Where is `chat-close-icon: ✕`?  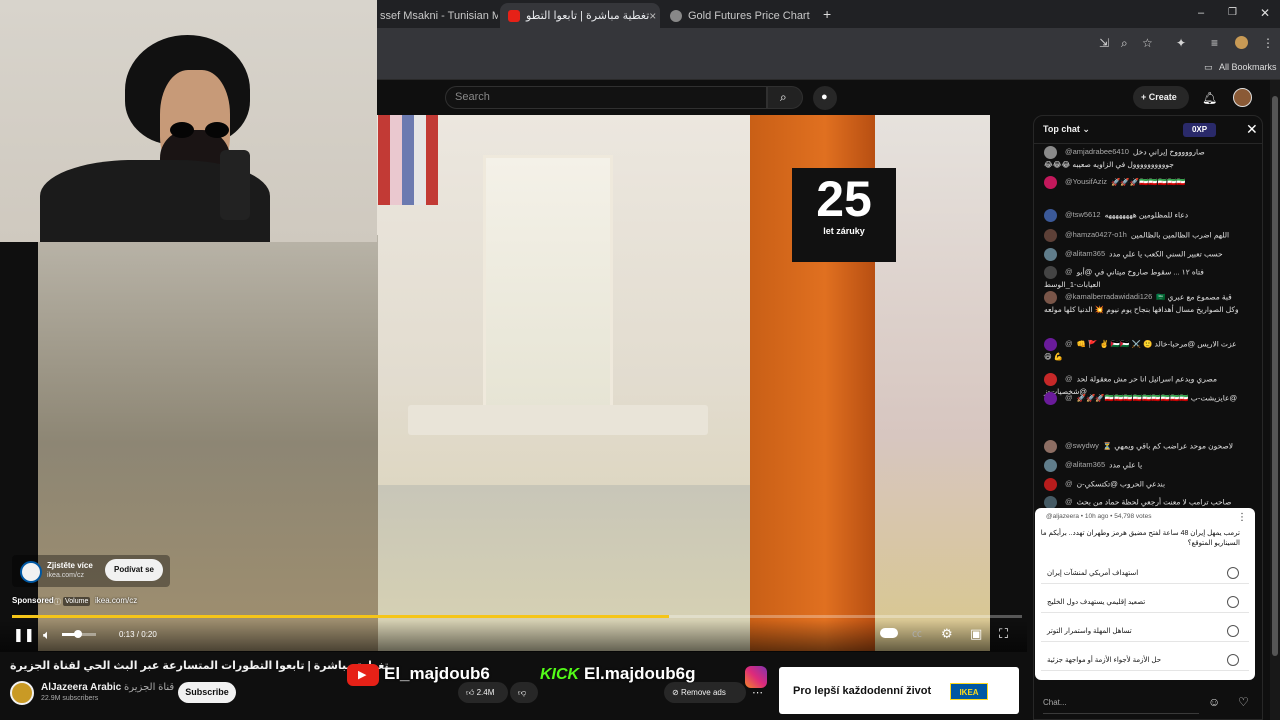 chat-close-icon: ✕ is located at coordinates (1252, 129).